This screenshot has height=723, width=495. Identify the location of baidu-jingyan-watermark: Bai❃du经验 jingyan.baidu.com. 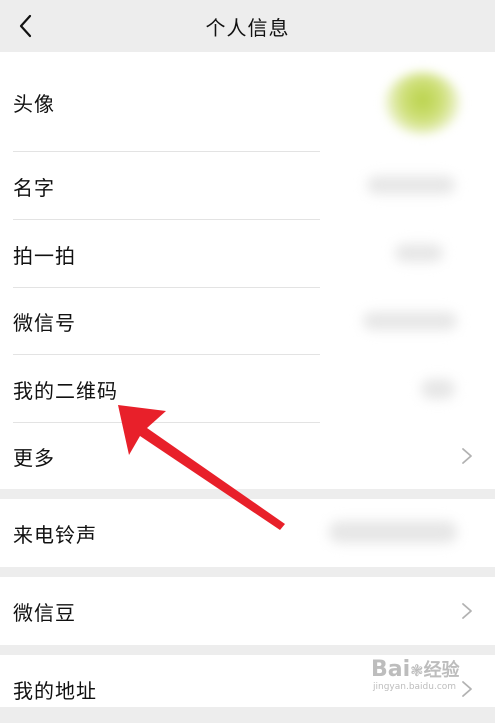
(430, 676).